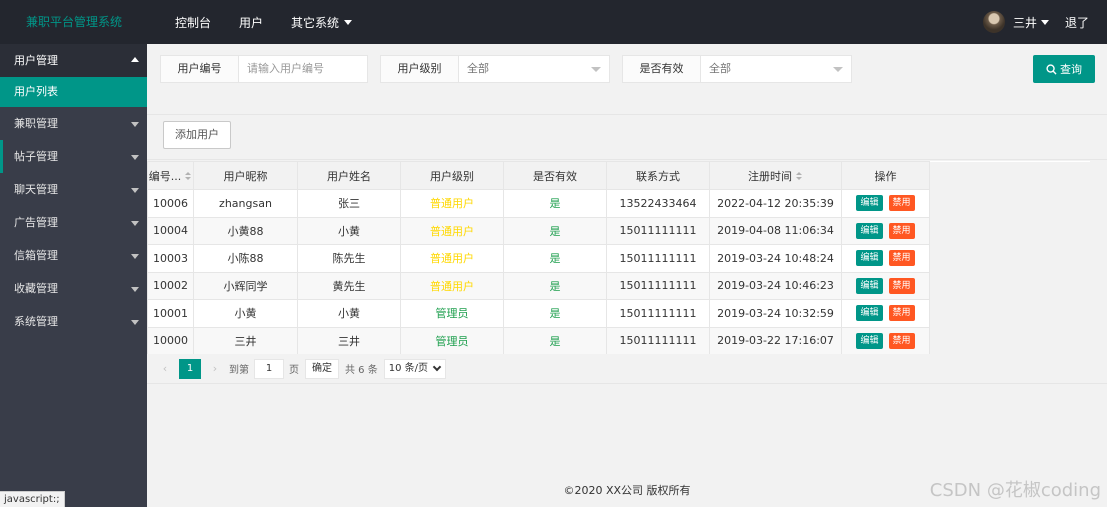 The width and height of the screenshot is (1107, 507). Describe the element at coordinates (775, 285) in the screenshot. I see `cell-reg-time: 2019-03-24 10:46:23` at that location.